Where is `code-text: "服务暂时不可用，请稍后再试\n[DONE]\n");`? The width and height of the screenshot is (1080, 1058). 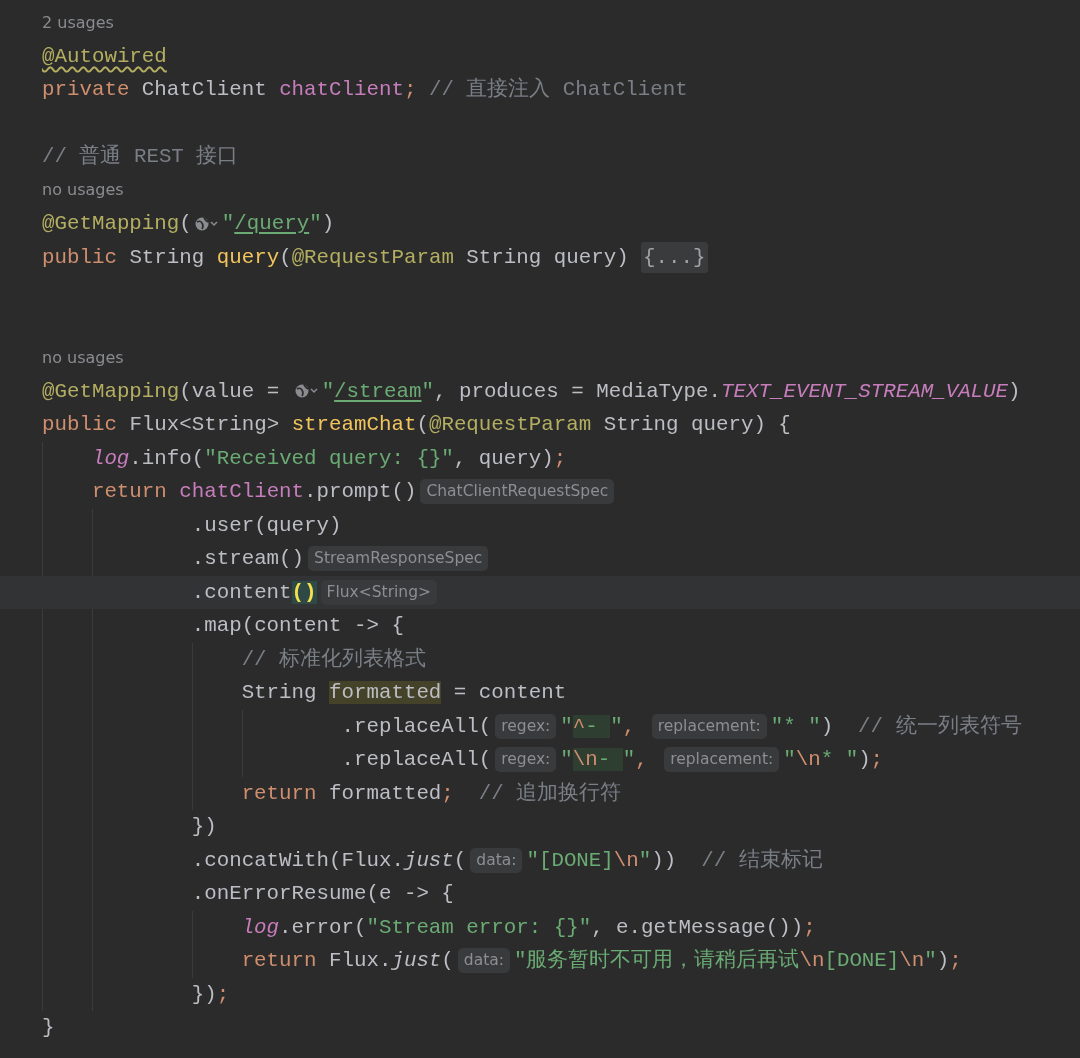 code-text: "服务暂时不可用，请稍后再试\n[DONE]\n"); is located at coordinates (737, 961).